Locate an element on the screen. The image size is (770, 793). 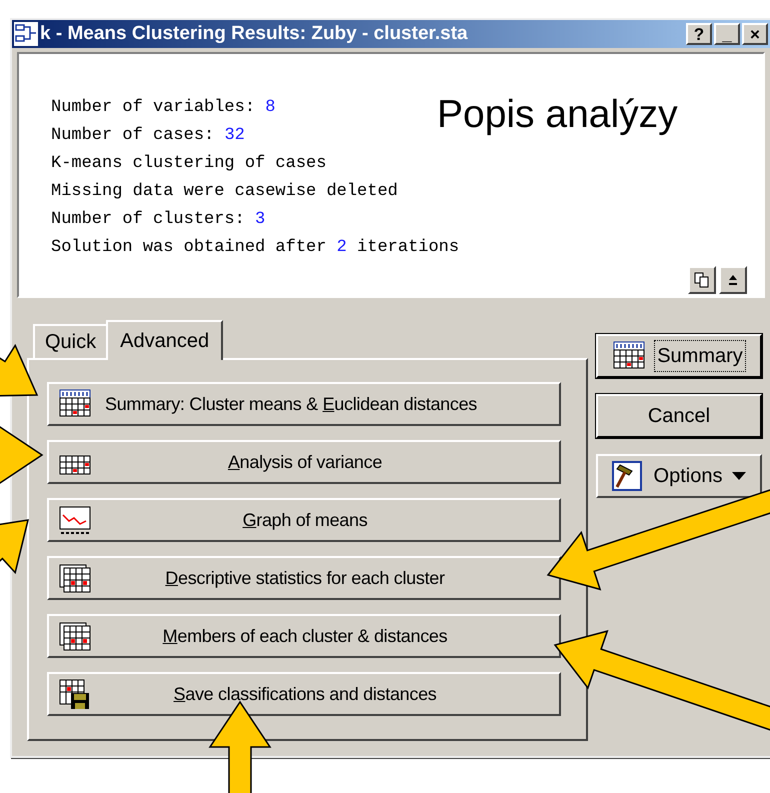
summary-button: Summary is located at coordinates (679, 356).